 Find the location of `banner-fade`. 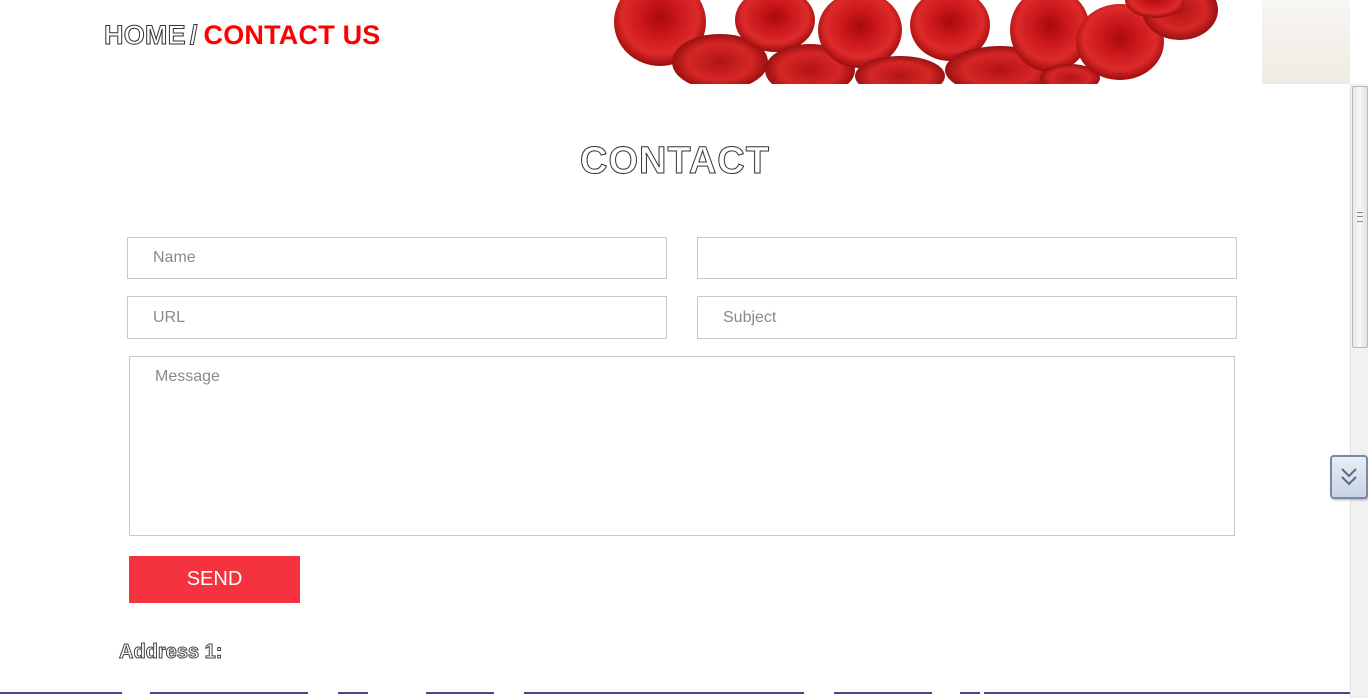

banner-fade is located at coordinates (1306, 42).